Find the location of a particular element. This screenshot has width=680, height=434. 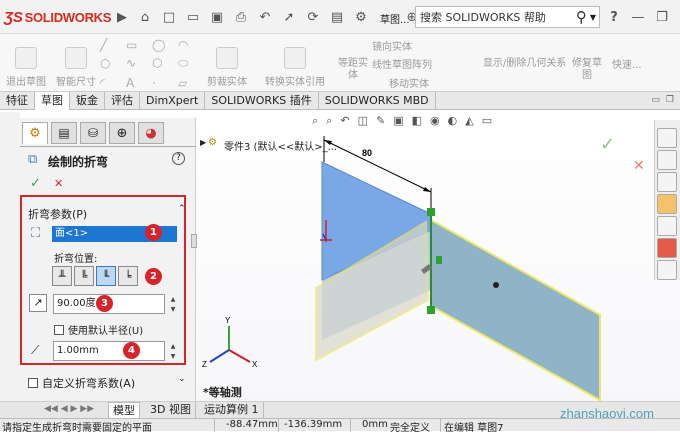

configuration-tab-icon: ⛁ is located at coordinates (93, 133).